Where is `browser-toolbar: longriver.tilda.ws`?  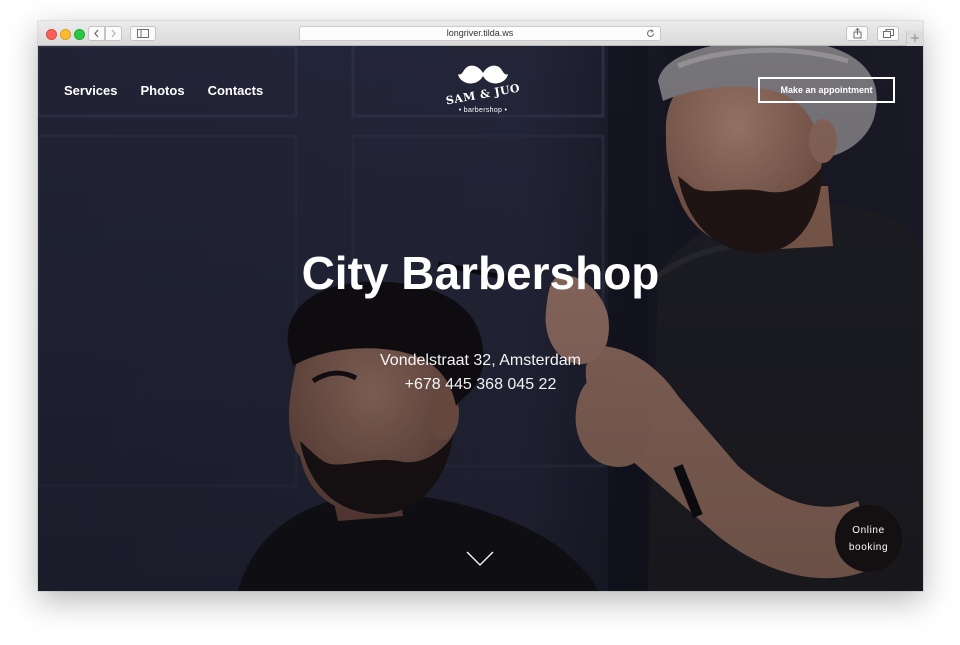 browser-toolbar: longriver.tilda.ws is located at coordinates (480, 33).